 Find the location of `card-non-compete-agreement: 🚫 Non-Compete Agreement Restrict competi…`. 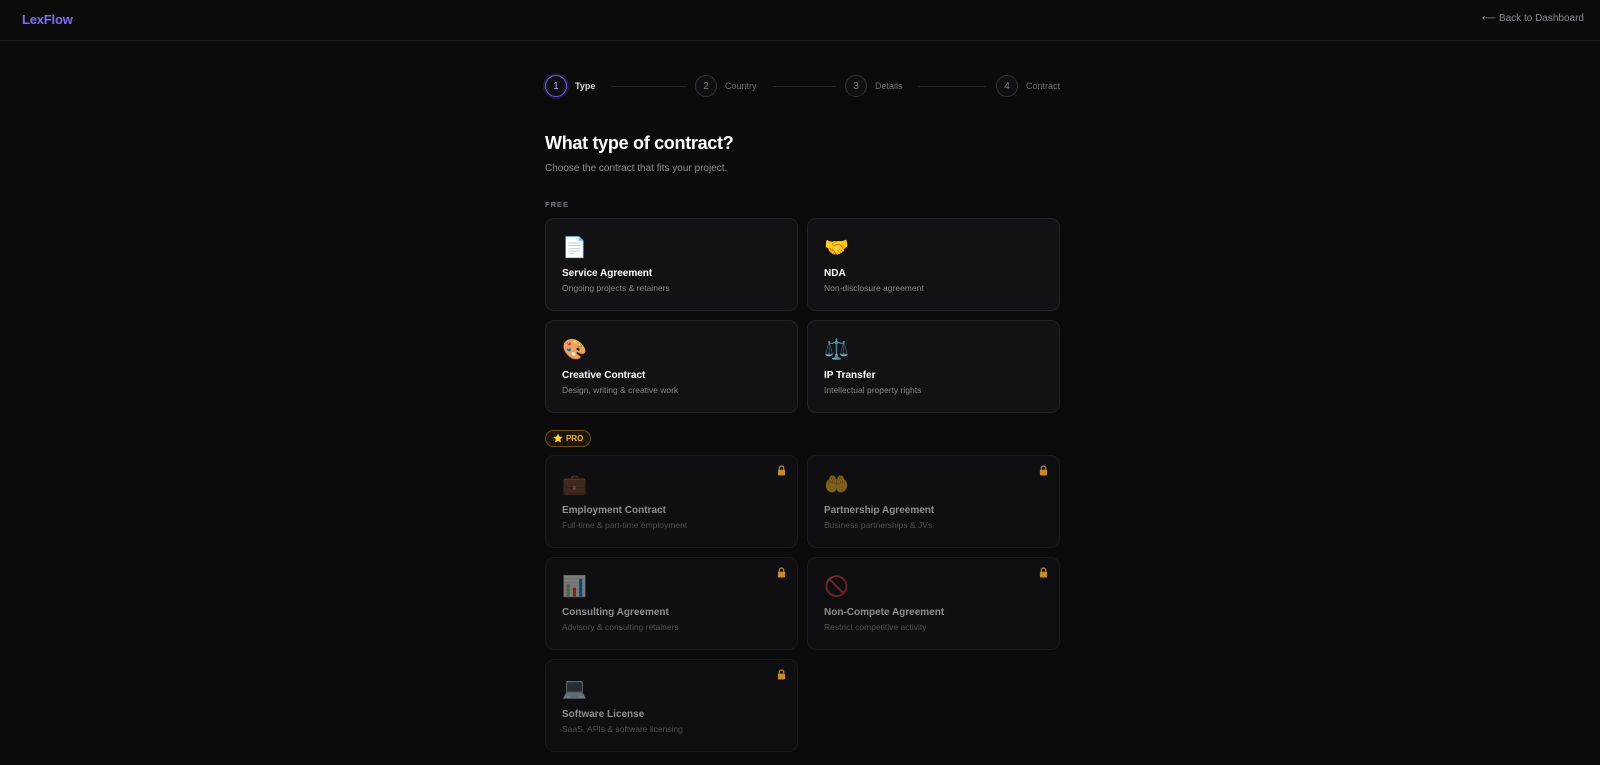

card-non-compete-agreement: 🚫 Non-Compete Agreement Restrict competi… is located at coordinates (933, 603).